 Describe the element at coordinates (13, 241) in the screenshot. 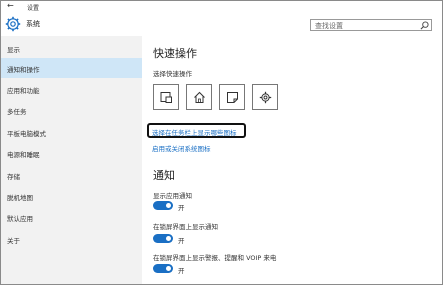

I see `sidebar-item-label: 关于` at that location.